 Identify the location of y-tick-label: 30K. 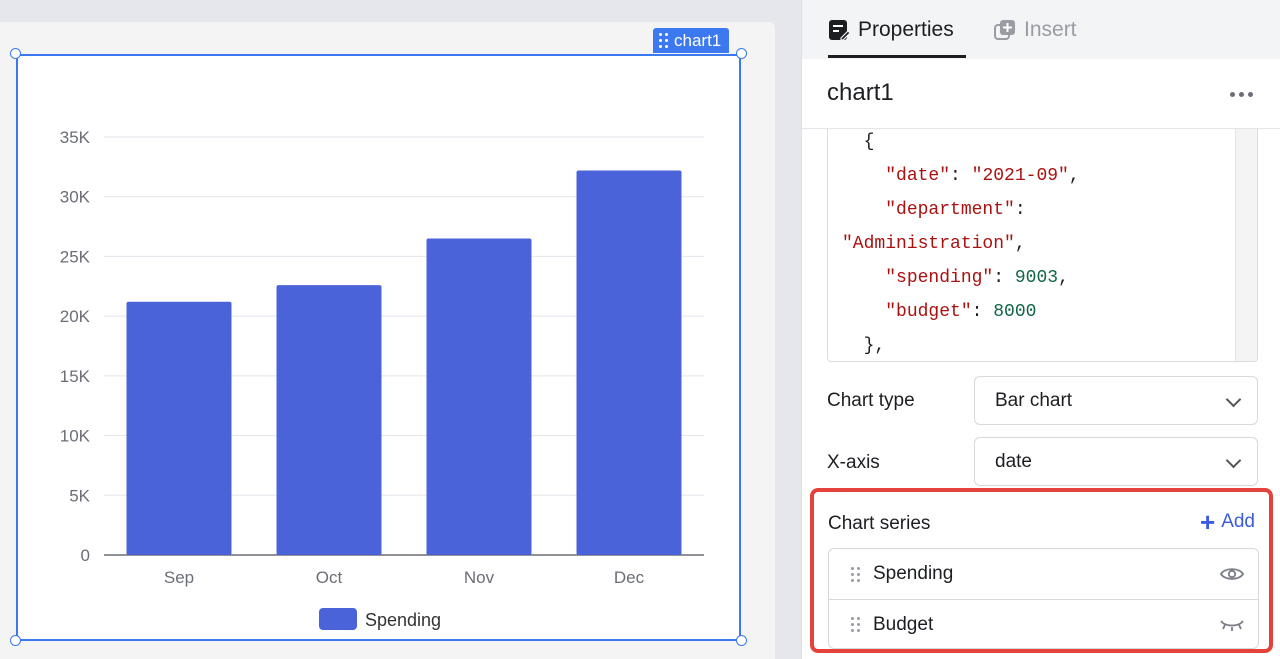
(75, 197).